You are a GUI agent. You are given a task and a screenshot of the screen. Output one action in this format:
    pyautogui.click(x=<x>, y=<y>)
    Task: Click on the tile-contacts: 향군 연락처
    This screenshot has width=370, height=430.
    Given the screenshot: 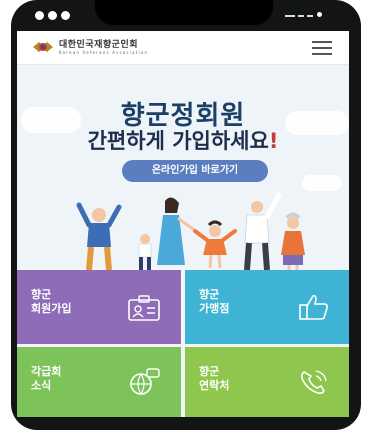 What is the action you would take?
    pyautogui.click(x=267, y=382)
    